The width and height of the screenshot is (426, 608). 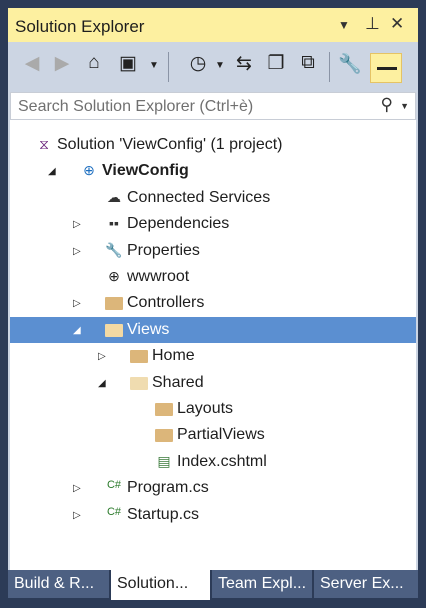 I want to click on tree-item: ▷ Home, so click(x=213, y=356).